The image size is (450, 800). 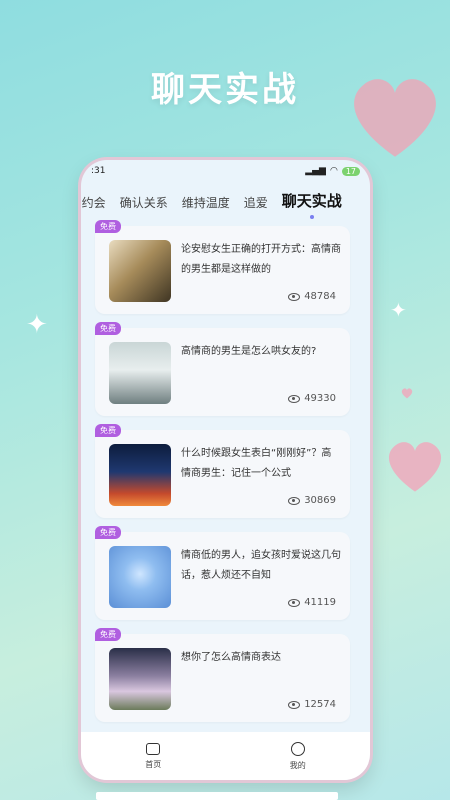 I want to click on view-count-value: 30869, so click(x=320, y=500).